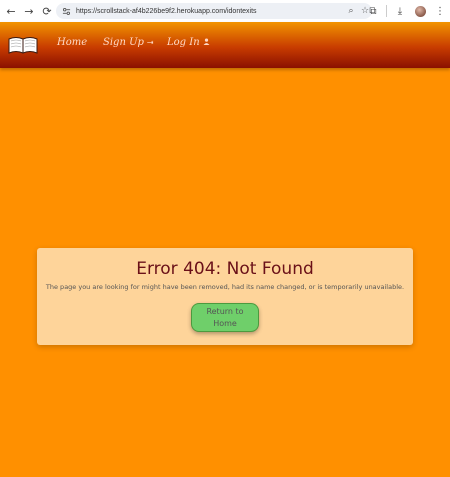 The width and height of the screenshot is (450, 477). Describe the element at coordinates (183, 42) in the screenshot. I see `nav-login-label: Log In` at that location.